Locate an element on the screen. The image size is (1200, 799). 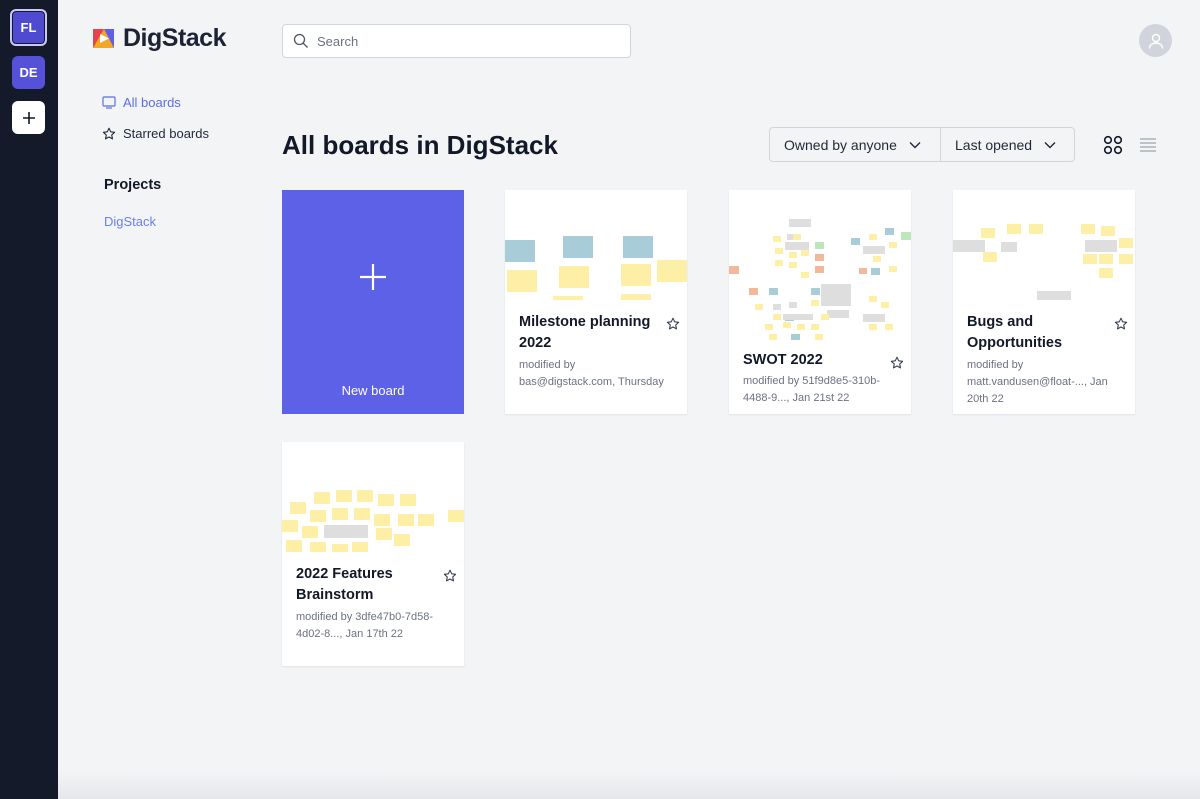
board-title: Milestone planning 2022 is located at coordinates (585, 332).